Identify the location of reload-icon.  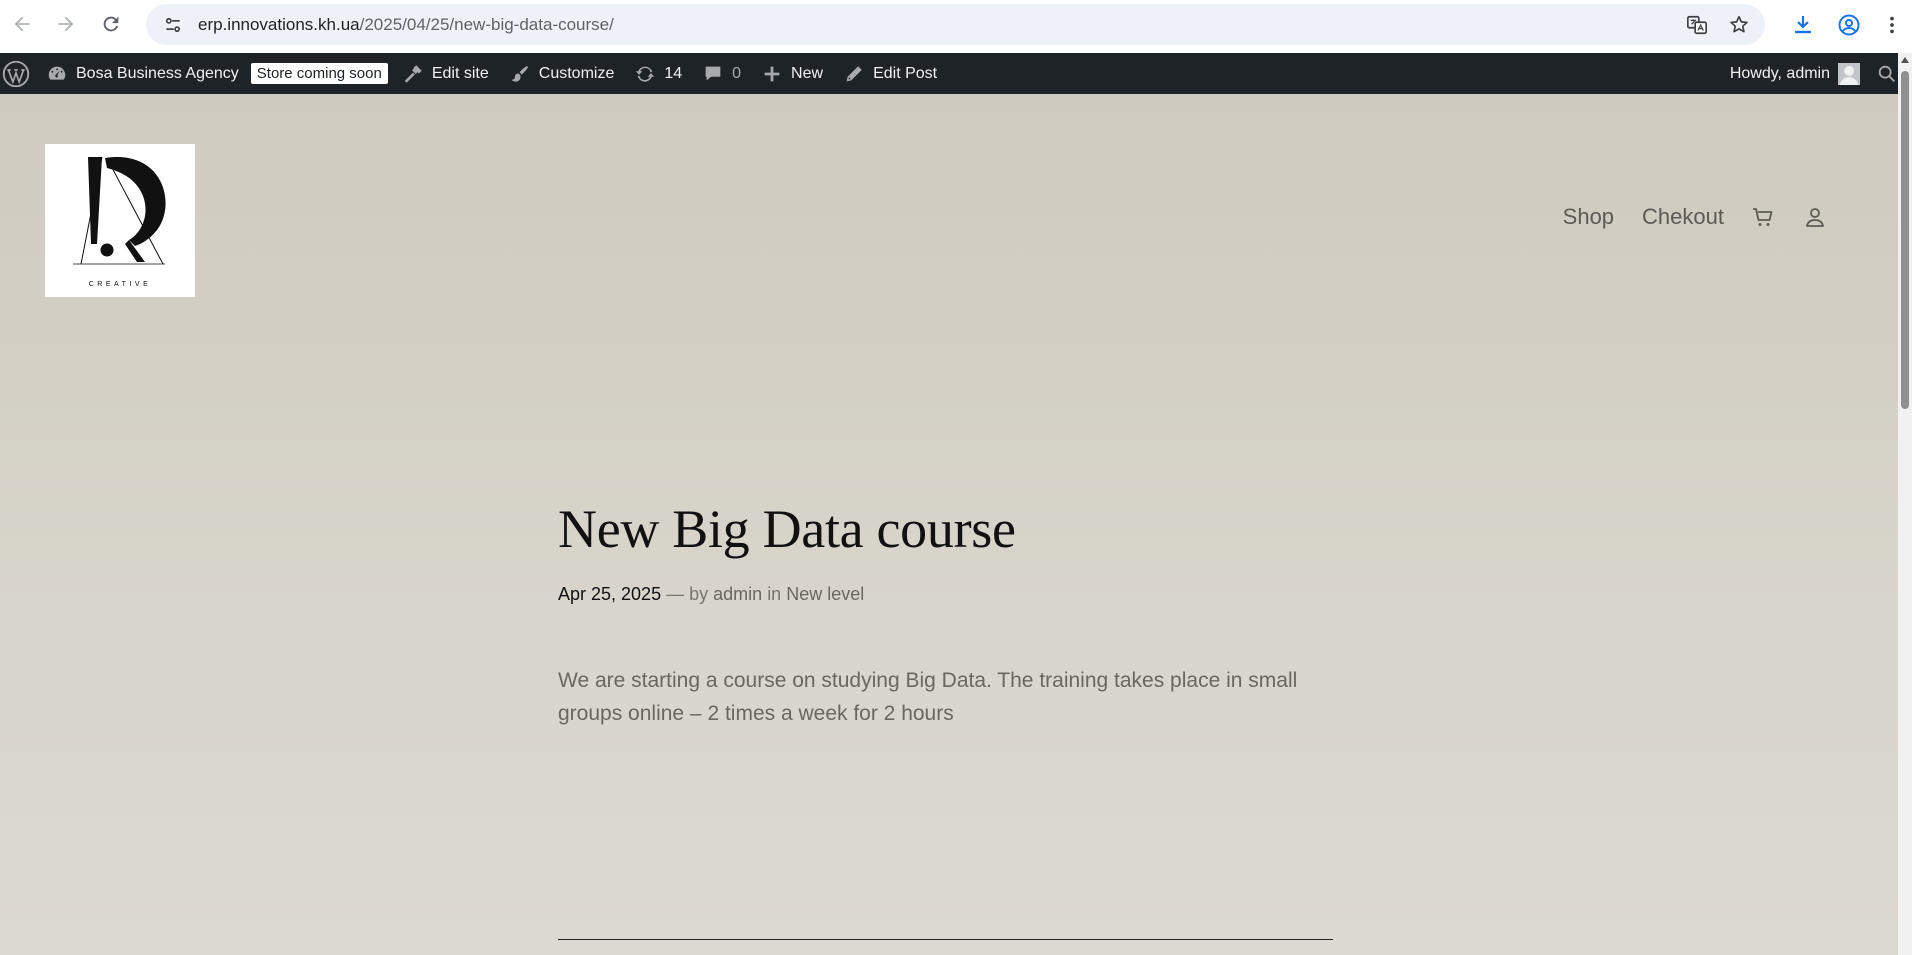
(111, 24).